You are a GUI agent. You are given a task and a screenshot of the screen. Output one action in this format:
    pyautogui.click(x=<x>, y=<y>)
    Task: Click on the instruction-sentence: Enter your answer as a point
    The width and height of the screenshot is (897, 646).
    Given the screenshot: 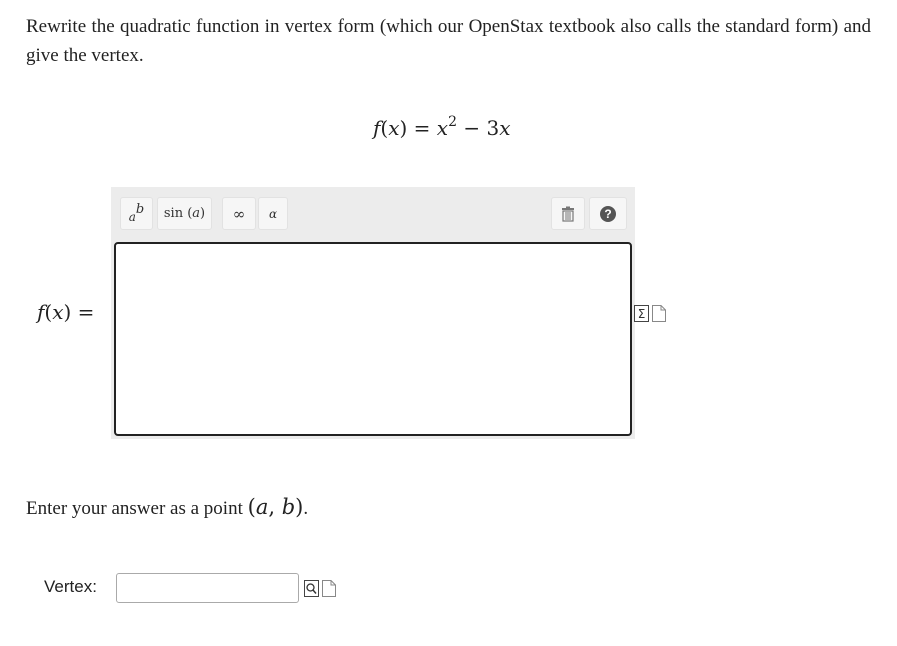 What is the action you would take?
    pyautogui.click(x=137, y=508)
    